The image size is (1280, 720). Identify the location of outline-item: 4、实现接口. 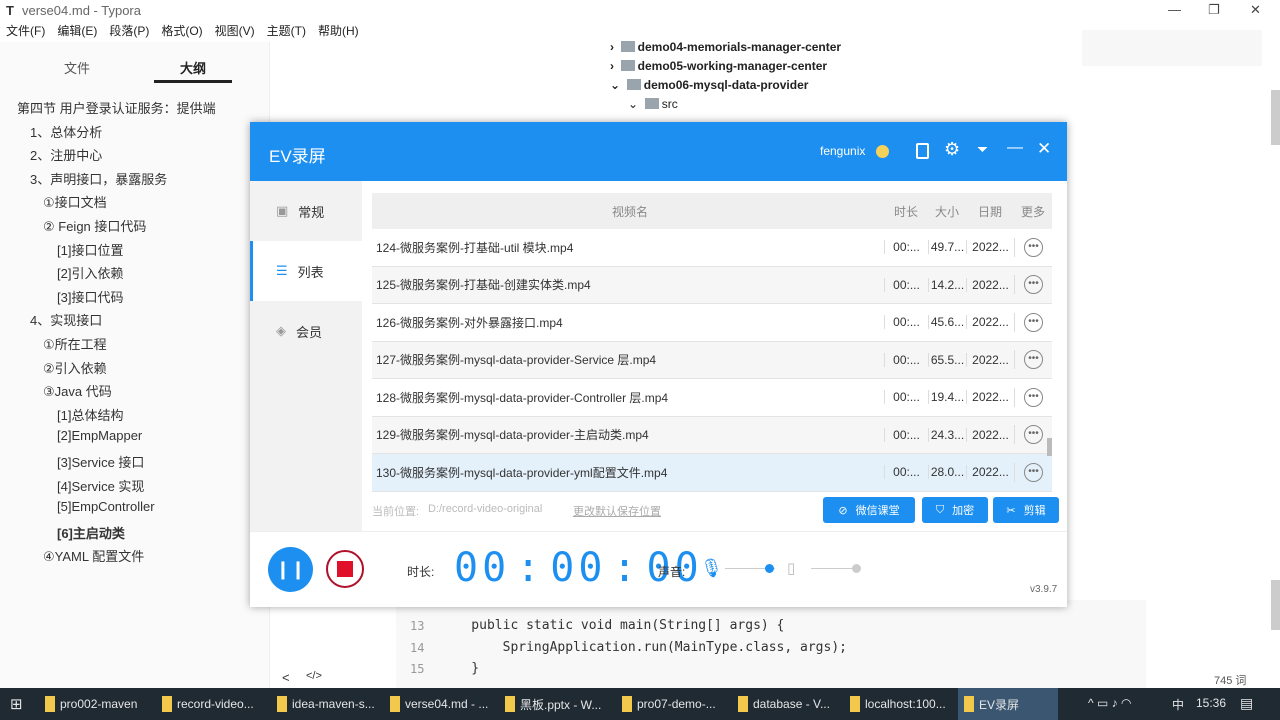
(66, 319).